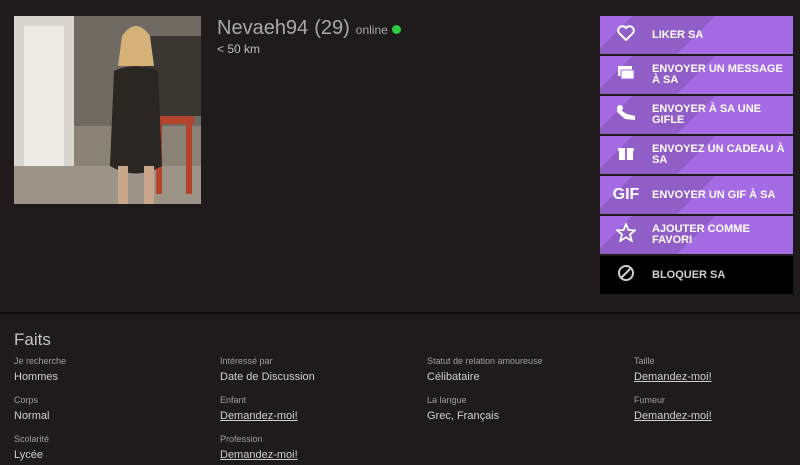  What do you see at coordinates (689, 274) in the screenshot?
I see `block-label: BLOQUER SA` at bounding box center [689, 274].